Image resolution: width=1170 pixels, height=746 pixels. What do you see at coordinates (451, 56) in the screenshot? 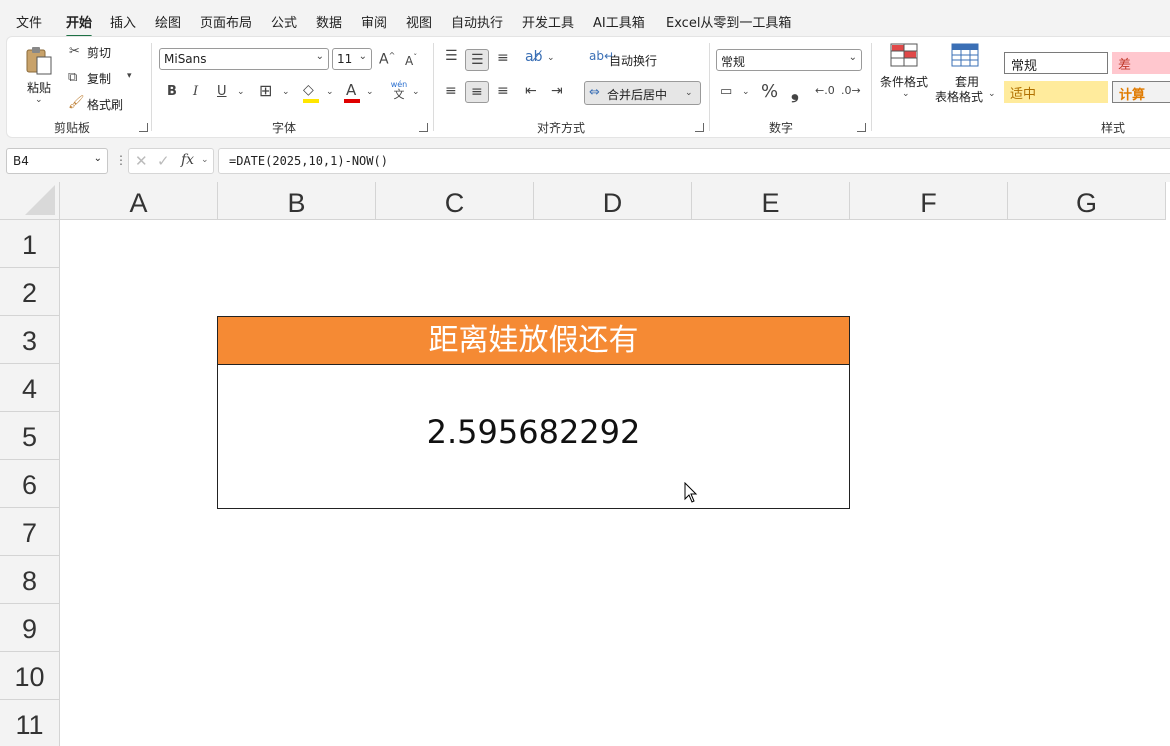
I see `align-top-icon: ☰` at bounding box center [451, 56].